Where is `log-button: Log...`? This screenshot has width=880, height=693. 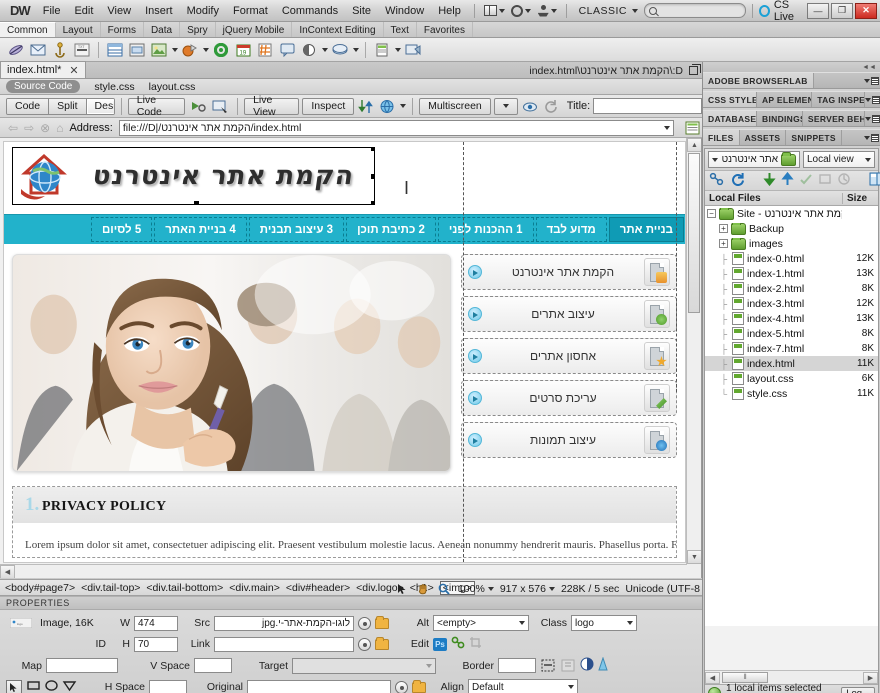 log-button: Log... is located at coordinates (858, 689).